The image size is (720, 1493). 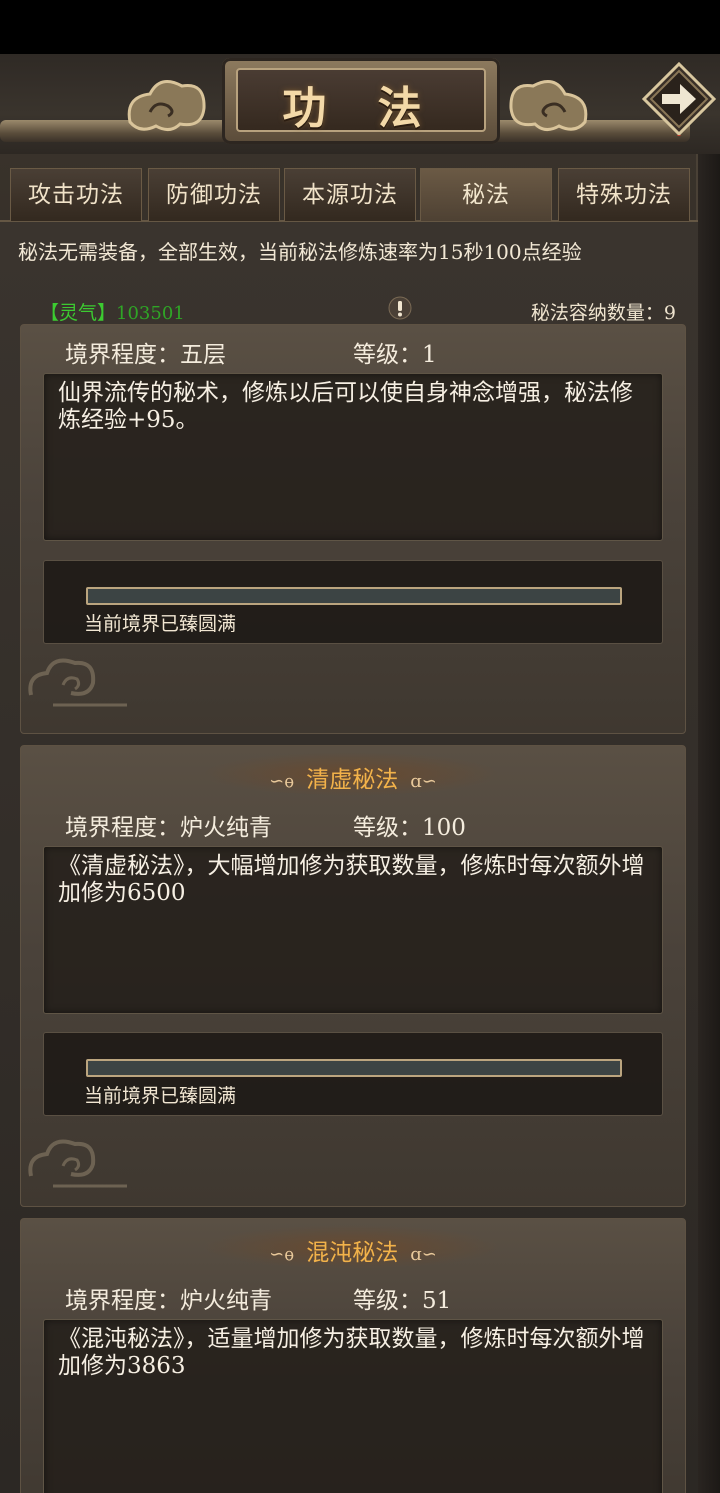 What do you see at coordinates (78, 313) in the screenshot?
I see `lingqi-label: 【灵气】` at bounding box center [78, 313].